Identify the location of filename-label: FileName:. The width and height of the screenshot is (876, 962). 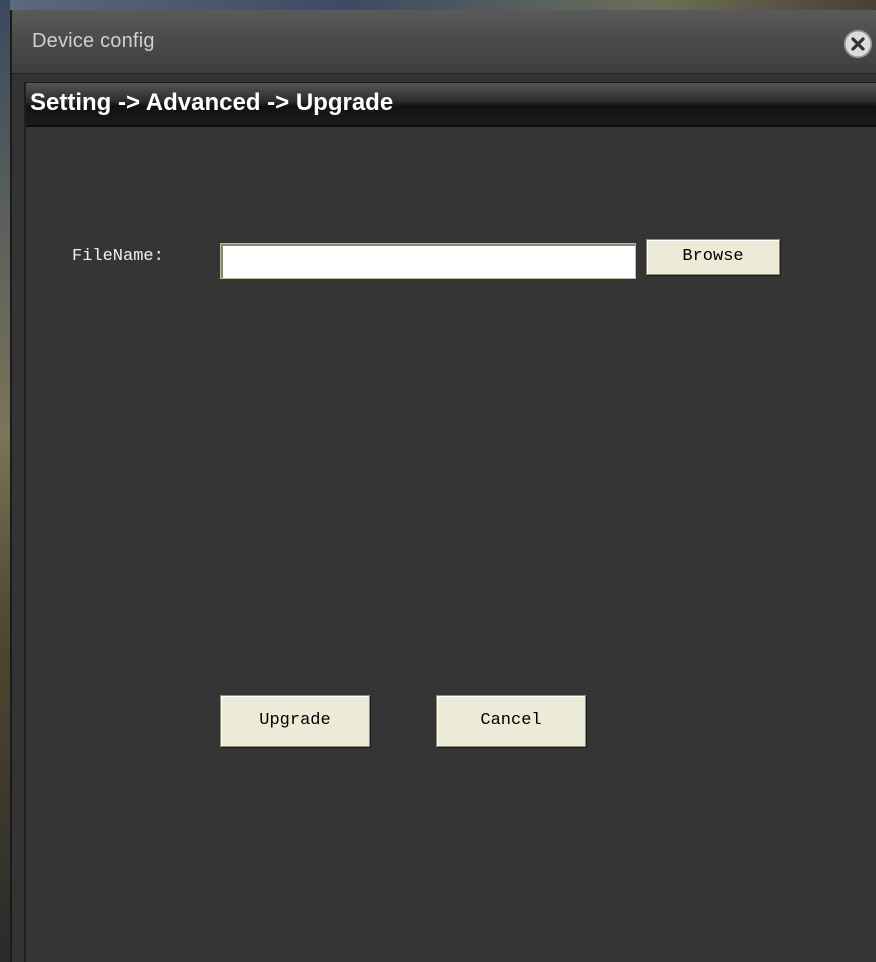
(118, 256).